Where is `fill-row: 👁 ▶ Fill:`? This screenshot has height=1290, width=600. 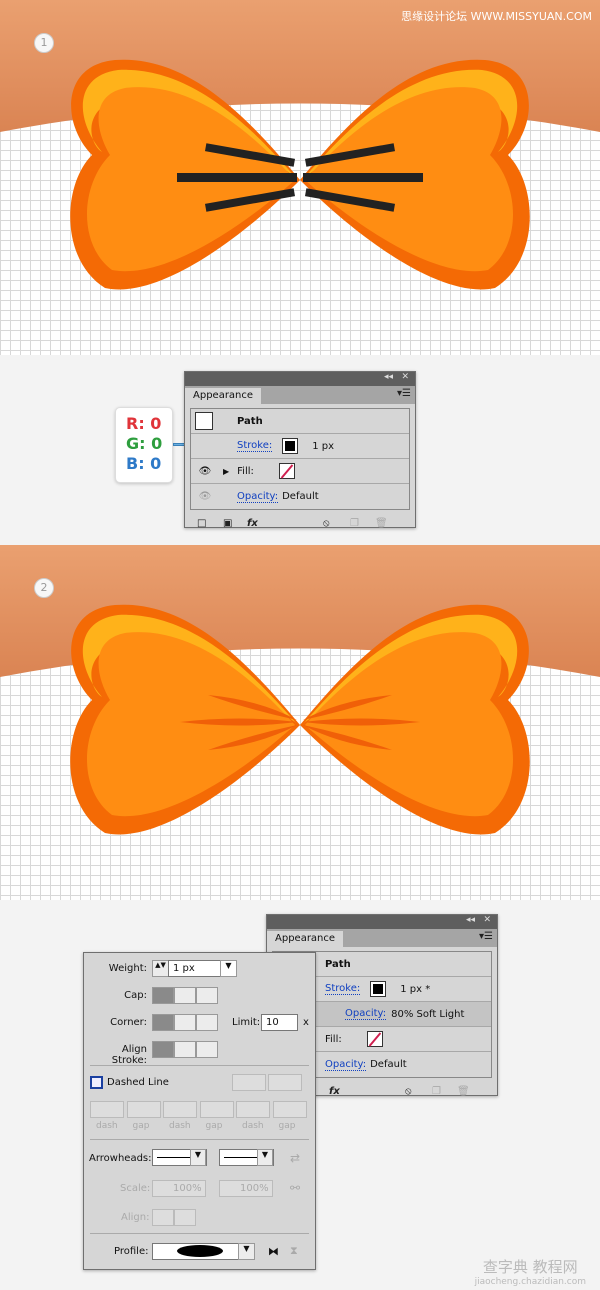 fill-row: 👁 ▶ Fill: is located at coordinates (300, 471).